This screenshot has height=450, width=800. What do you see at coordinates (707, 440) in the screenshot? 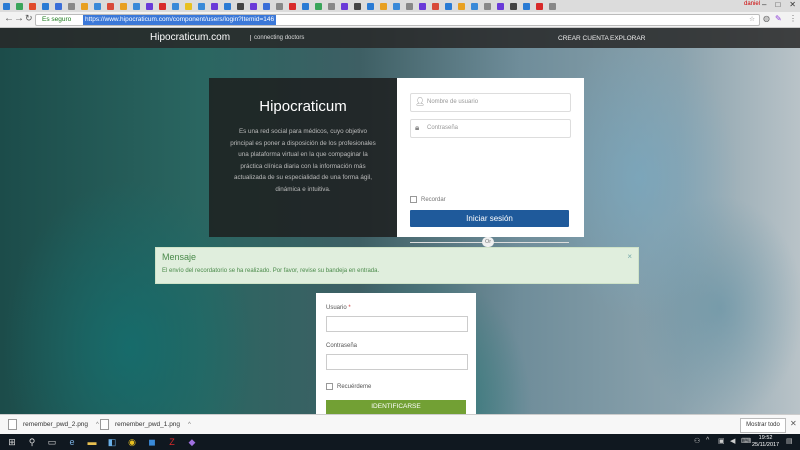
I see `tray-arrow-icon: ^` at bounding box center [707, 440].